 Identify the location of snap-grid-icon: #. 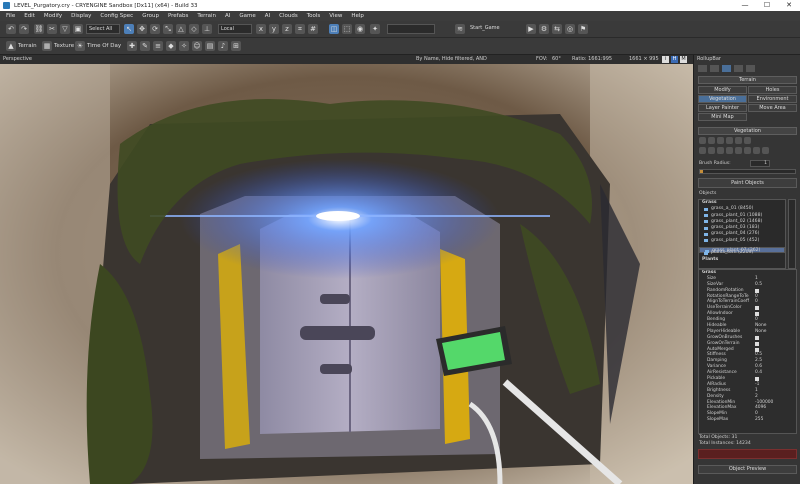
(313, 29).